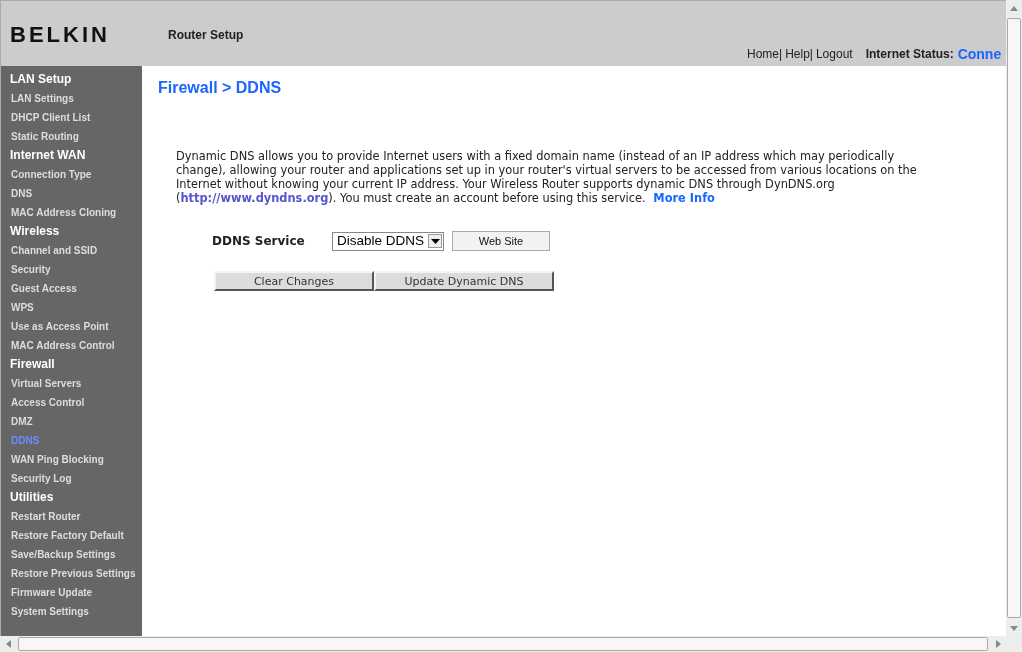 This screenshot has height=652, width=1022. What do you see at coordinates (254, 198) in the screenshot?
I see `dyndns-link: http://www.dyndns.org` at bounding box center [254, 198].